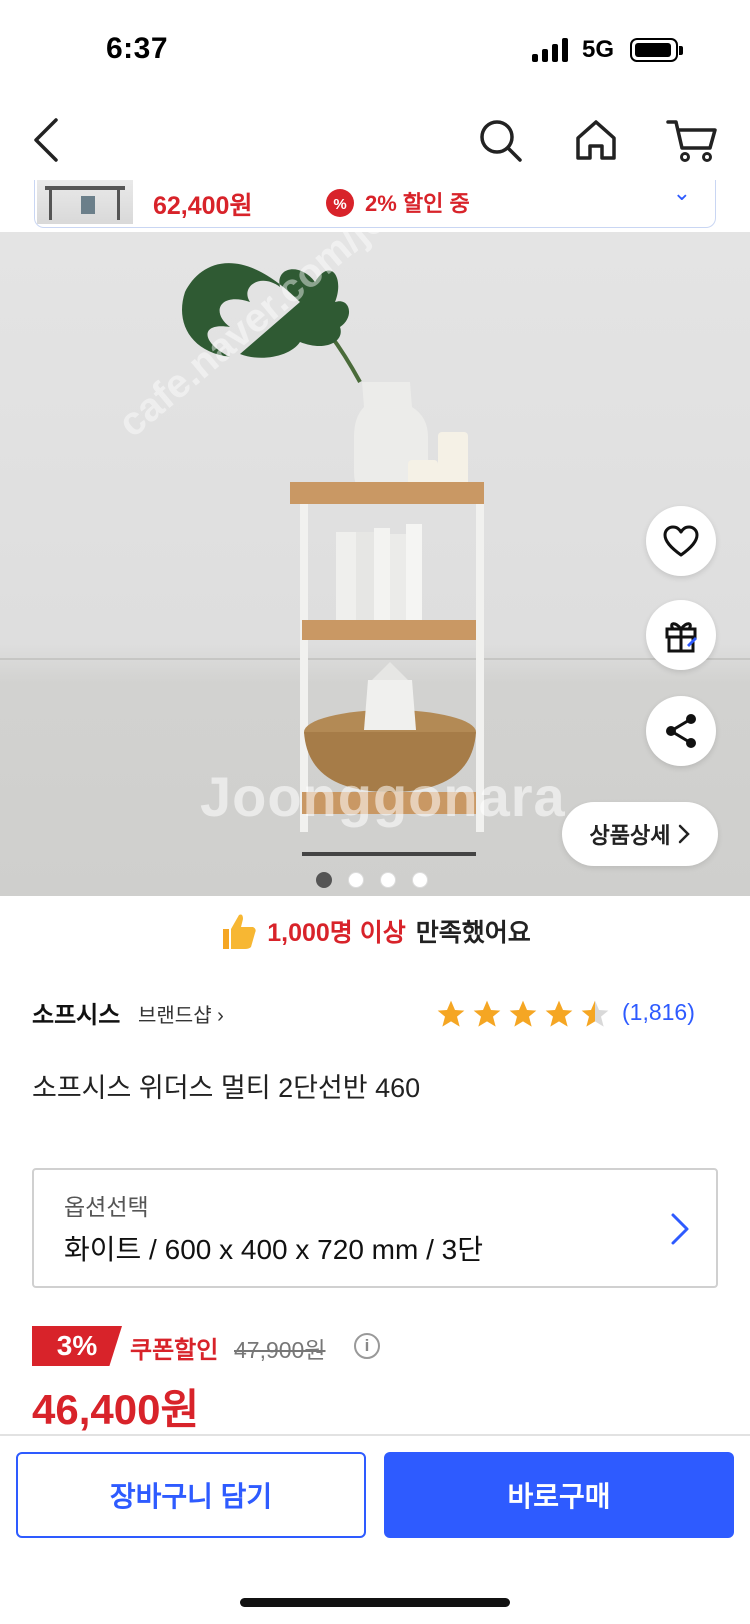 This screenshot has height=1624, width=750. I want to click on brand-shop-label: 브랜드샵, so click(175, 1016).